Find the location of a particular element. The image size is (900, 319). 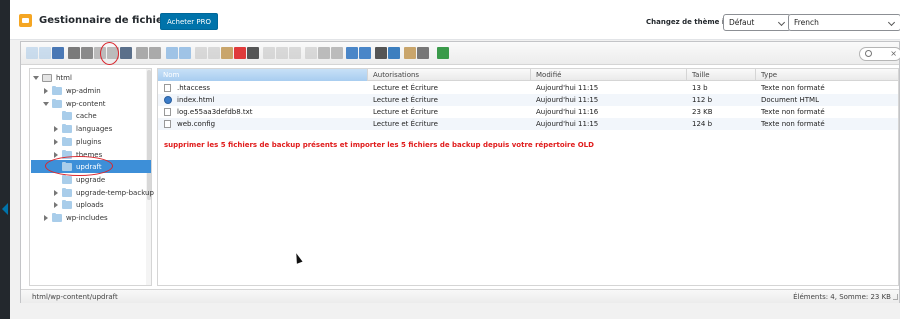

info-icon is located at coordinates (381, 53).